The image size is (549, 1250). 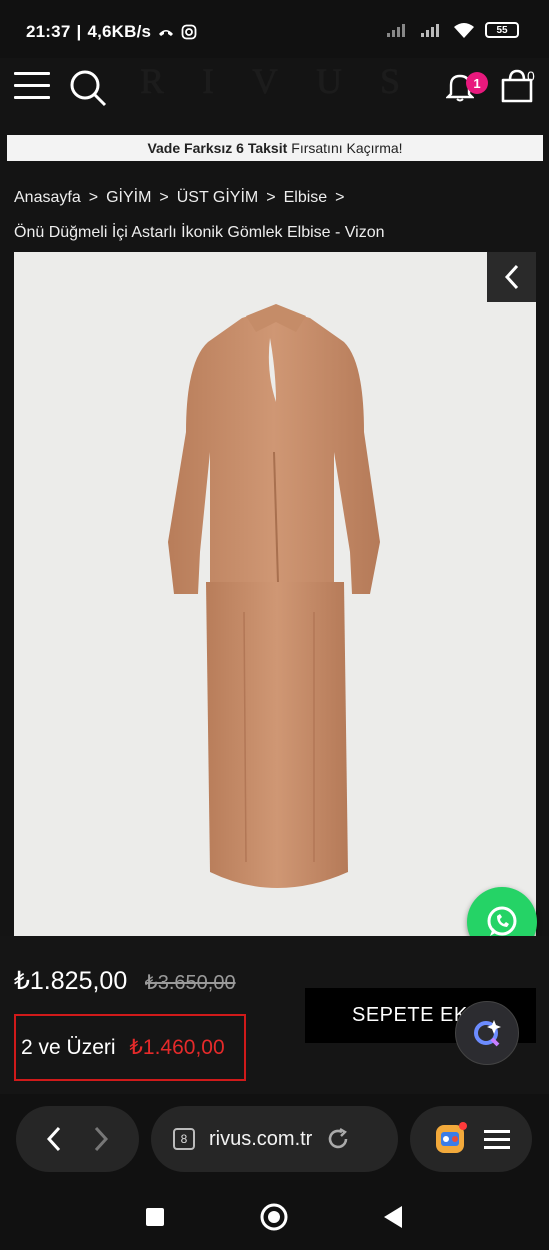 I want to click on bulk-label: 2 ve Üzeri, so click(x=68, y=1047).